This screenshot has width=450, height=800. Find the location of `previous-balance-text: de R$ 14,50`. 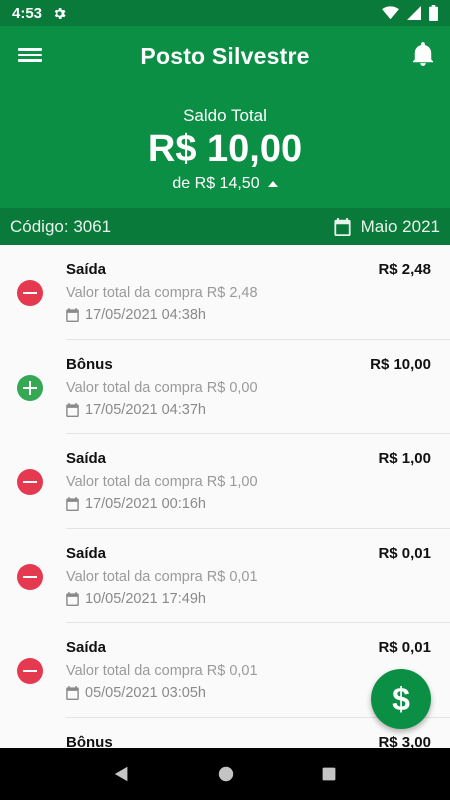

previous-balance-text: de R$ 14,50 is located at coordinates (216, 183).